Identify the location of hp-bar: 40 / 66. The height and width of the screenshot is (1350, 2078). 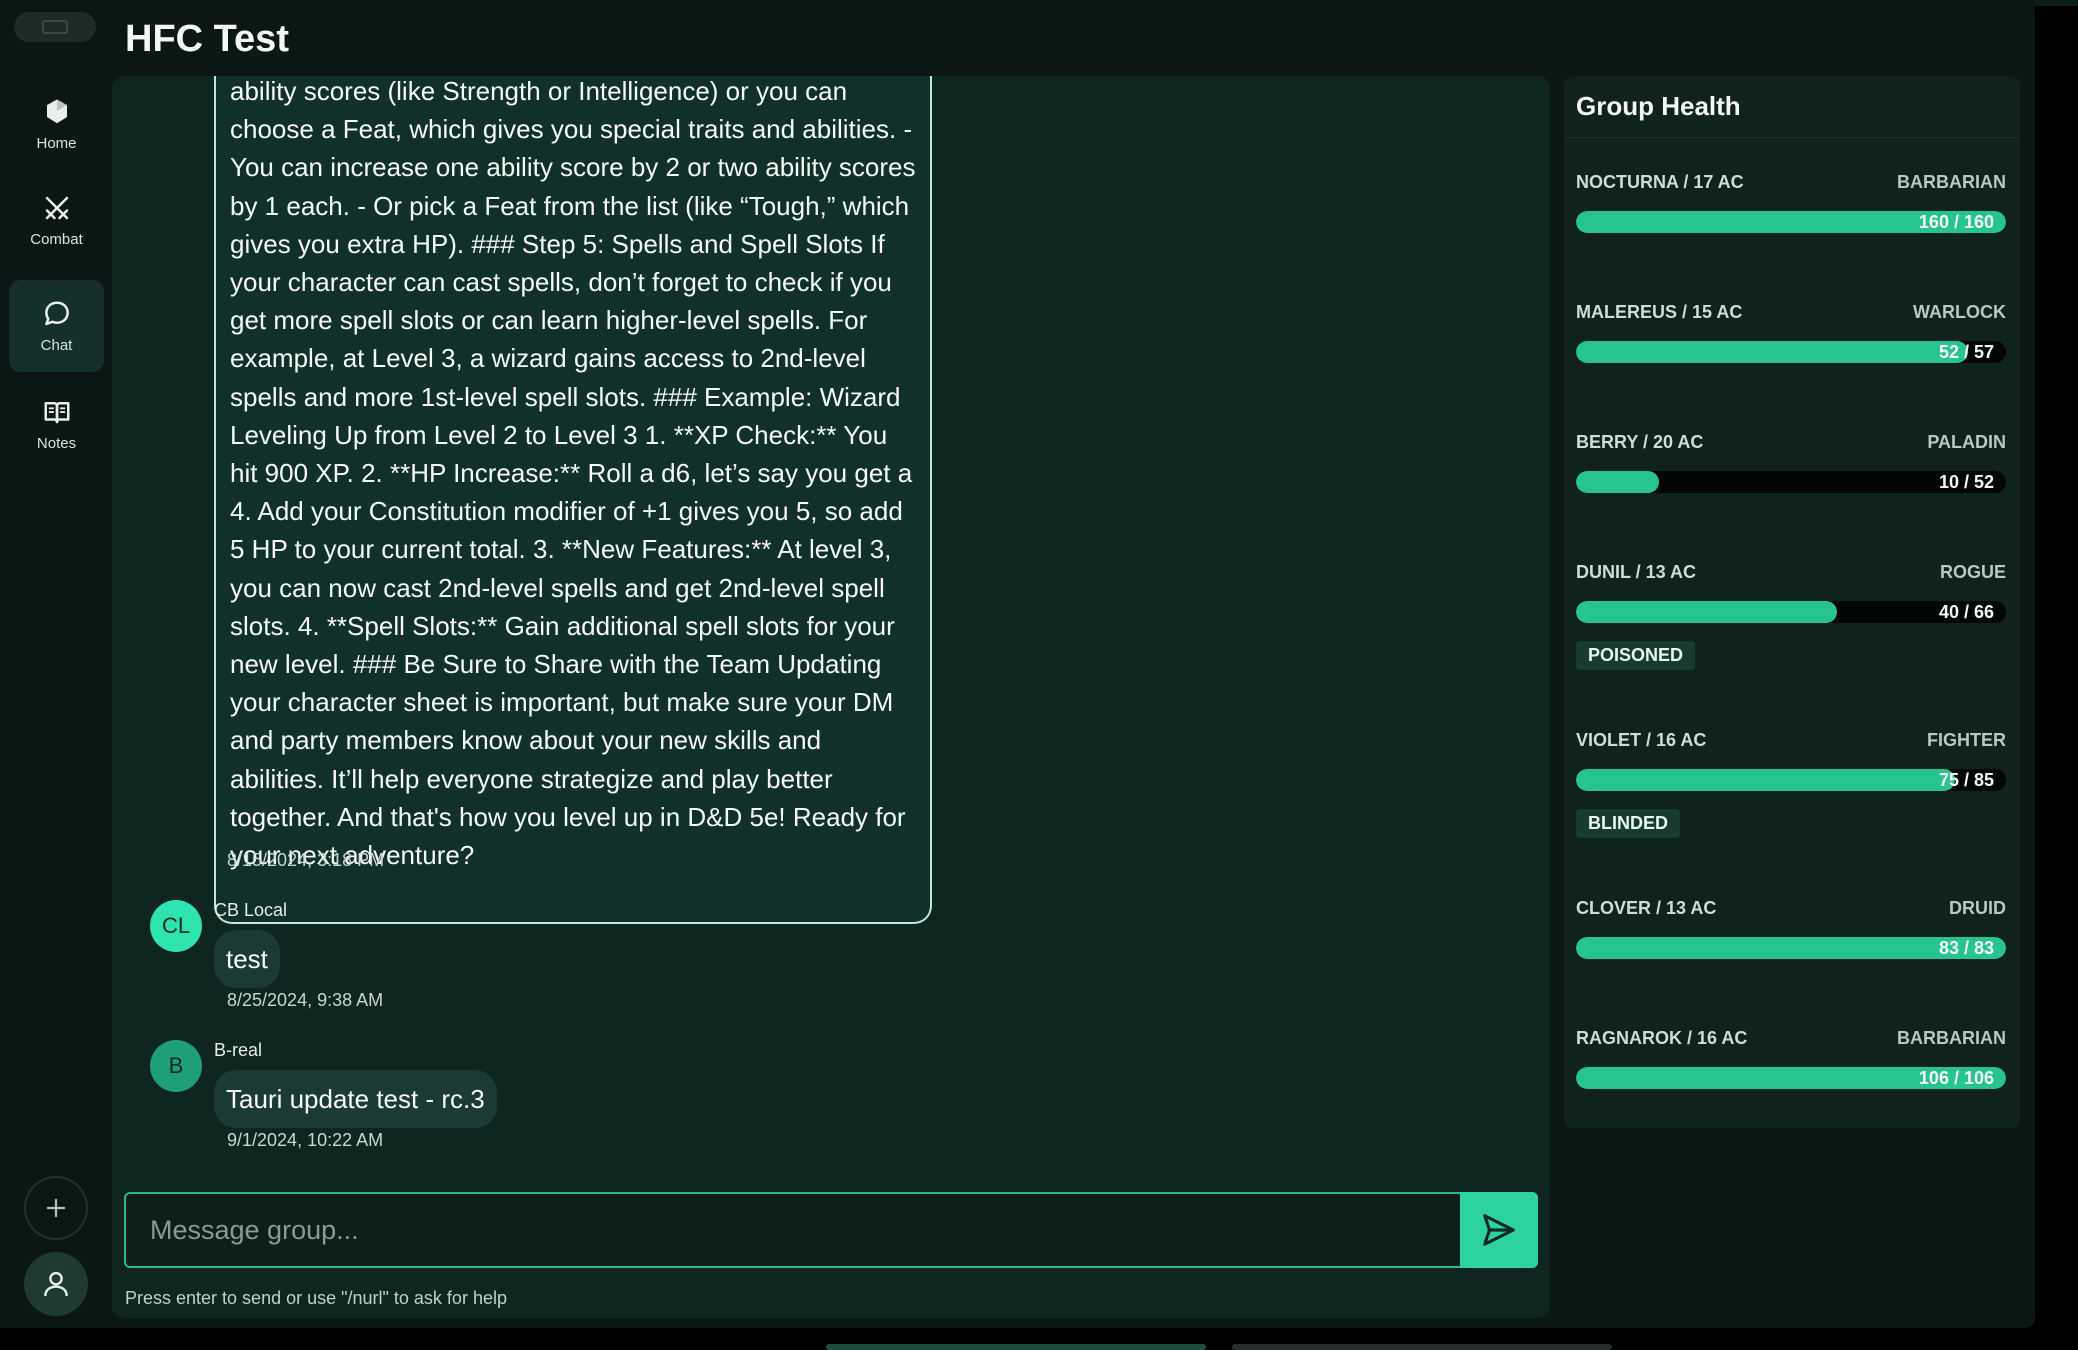
(1791, 612).